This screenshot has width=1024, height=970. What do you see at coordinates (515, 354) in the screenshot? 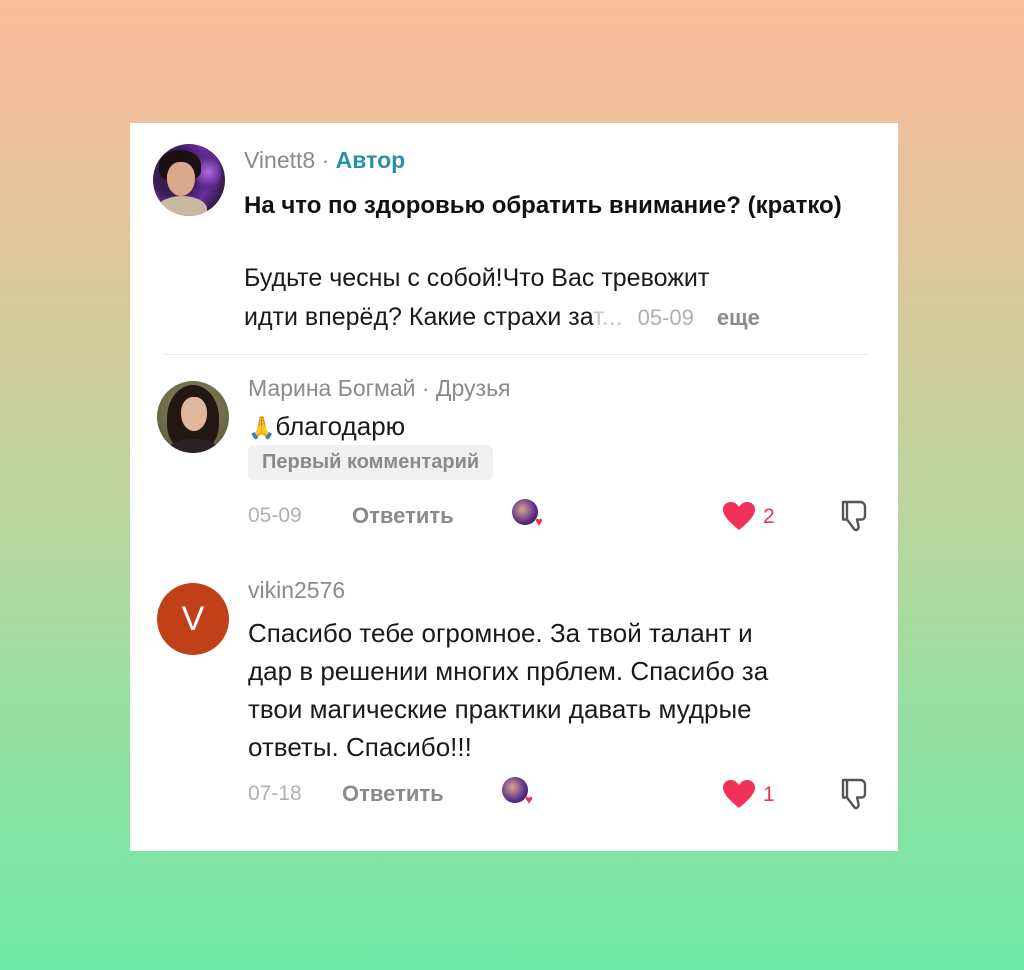
I see `divider` at bounding box center [515, 354].